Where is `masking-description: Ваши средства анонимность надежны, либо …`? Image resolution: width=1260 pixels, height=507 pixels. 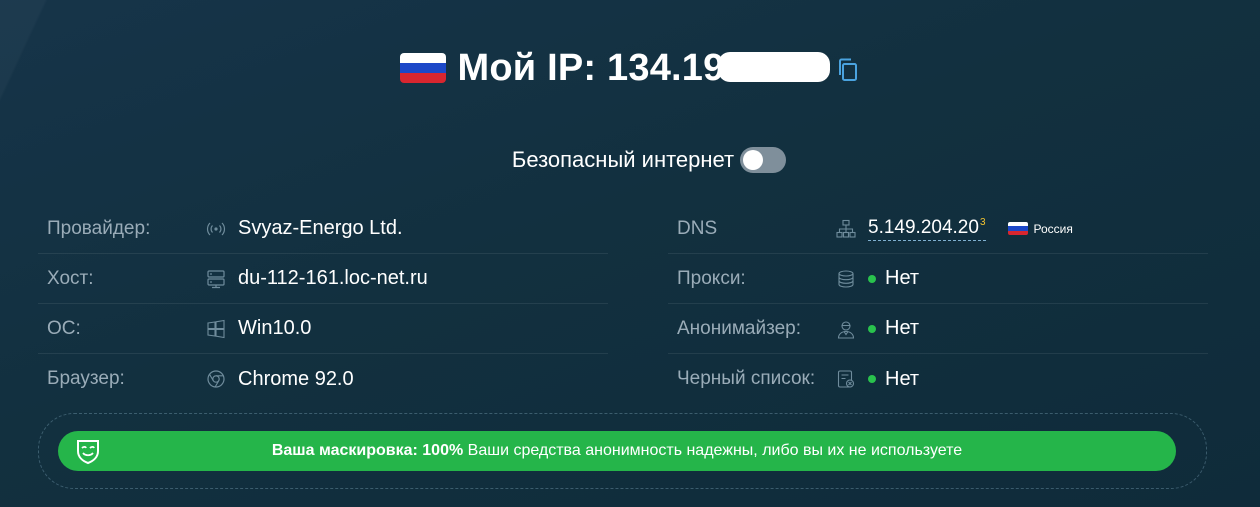 masking-description: Ваши средства анонимность надежны, либо … is located at coordinates (715, 450).